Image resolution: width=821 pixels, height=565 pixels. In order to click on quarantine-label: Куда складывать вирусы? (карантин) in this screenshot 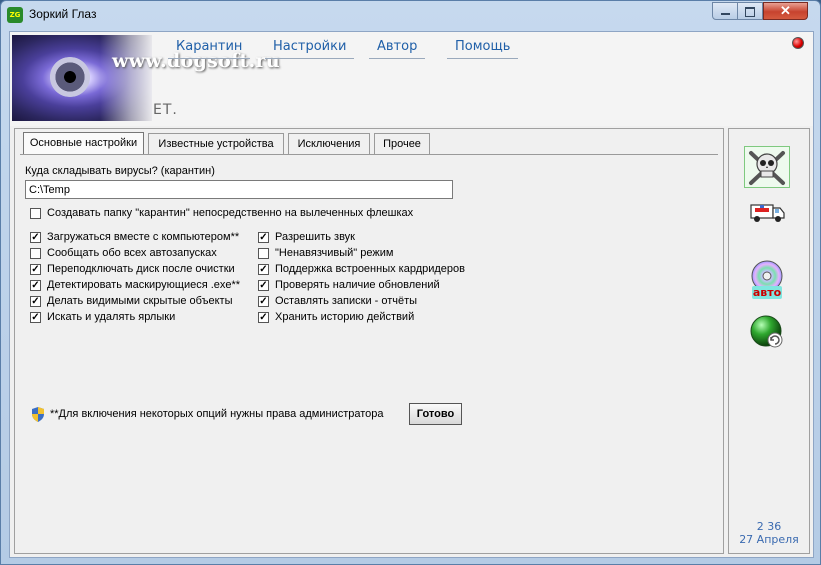, I will do `click(120, 171)`.